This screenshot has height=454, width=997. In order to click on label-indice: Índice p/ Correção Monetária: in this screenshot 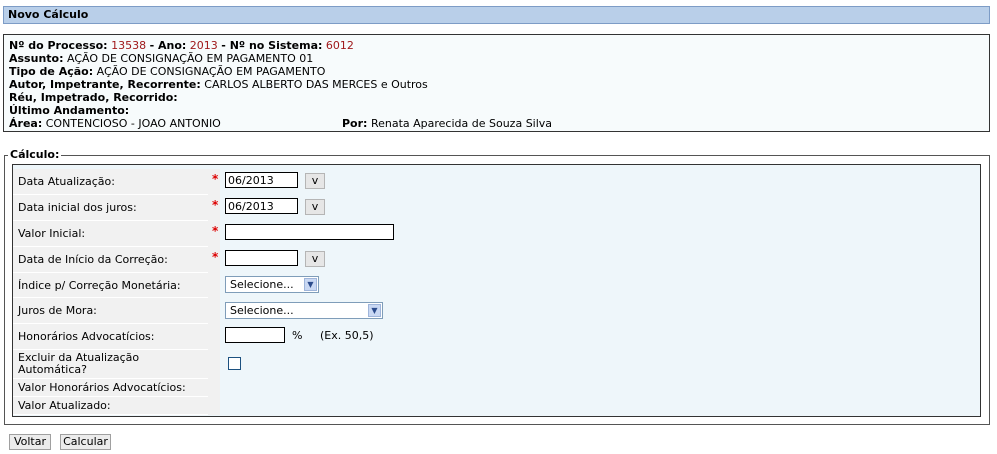, I will do `click(110, 285)`.